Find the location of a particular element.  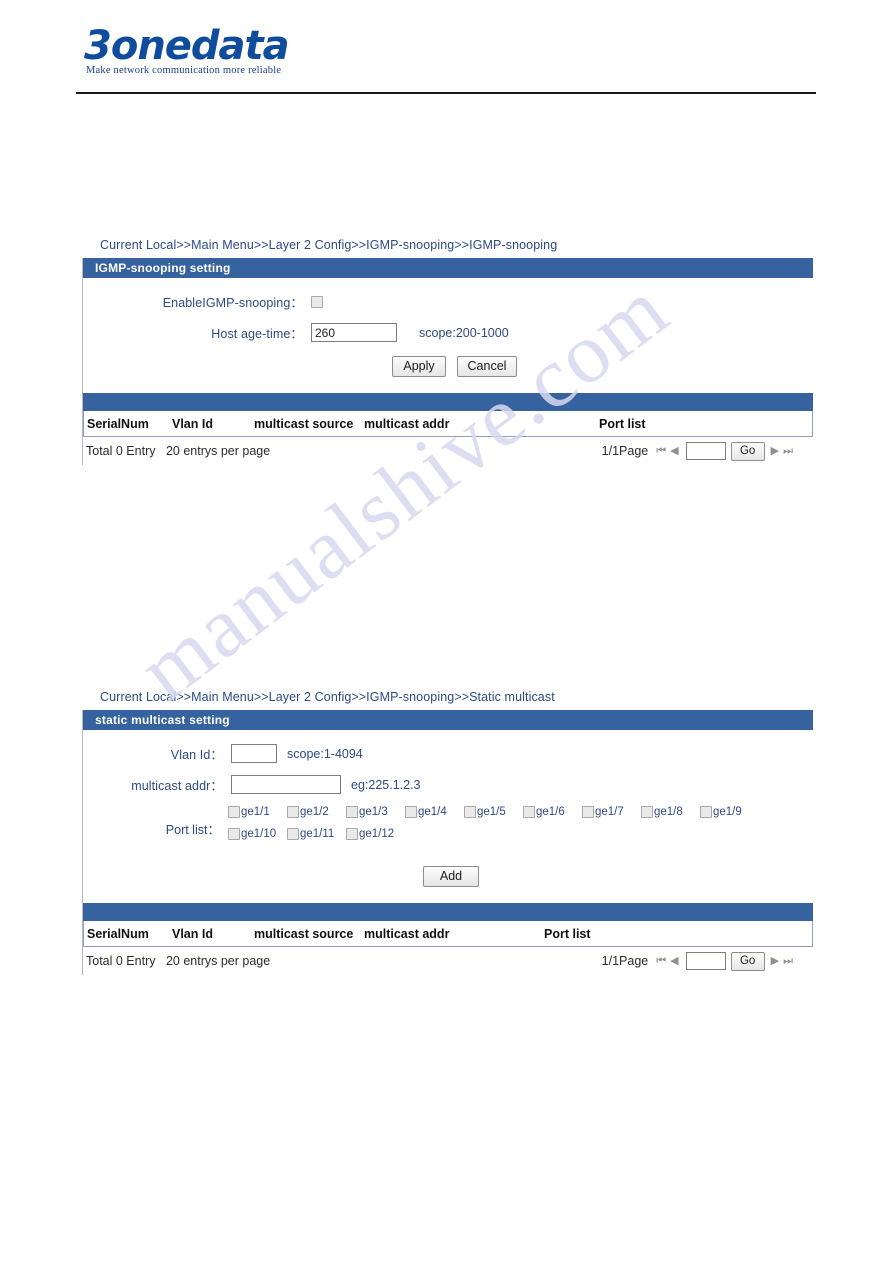

host-age-time-hint: scope:200-1000 is located at coordinates (464, 332).